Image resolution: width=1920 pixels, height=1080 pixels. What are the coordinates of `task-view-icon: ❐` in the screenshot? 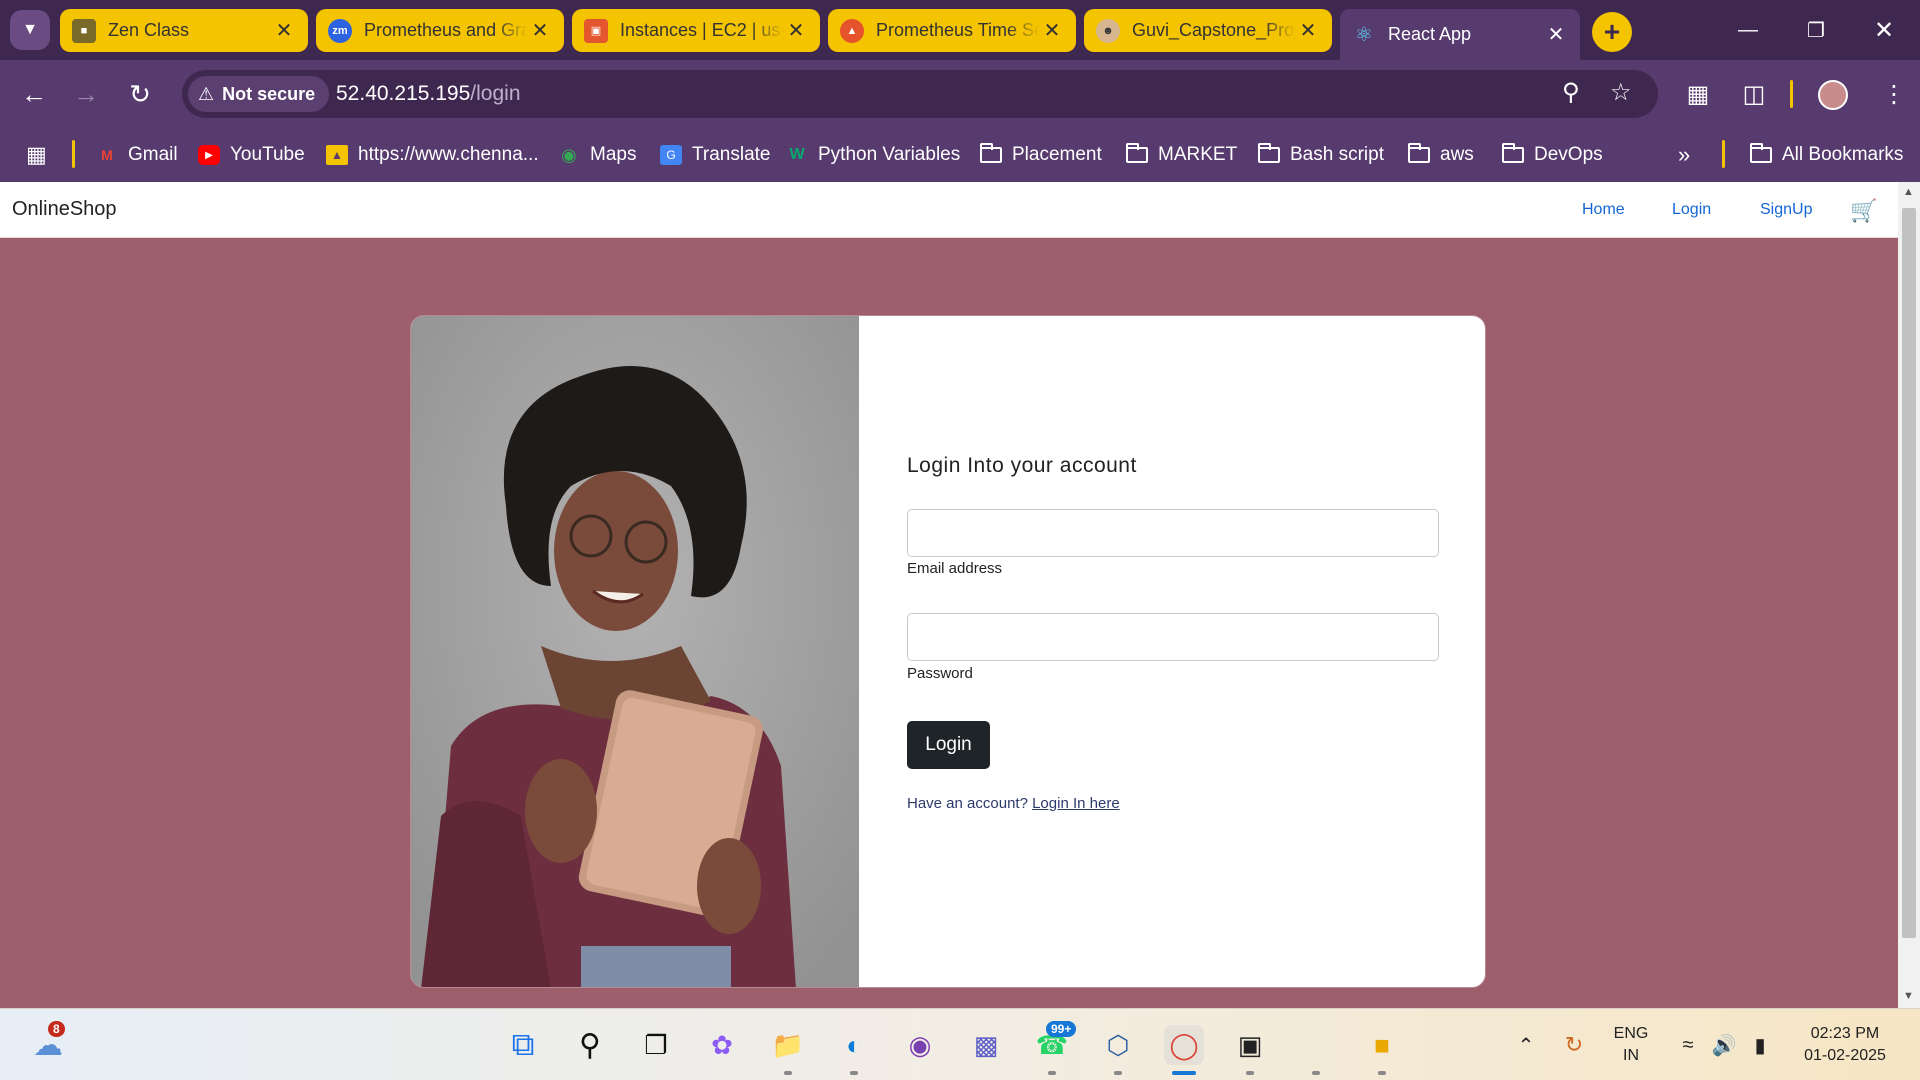 It's located at (656, 1045).